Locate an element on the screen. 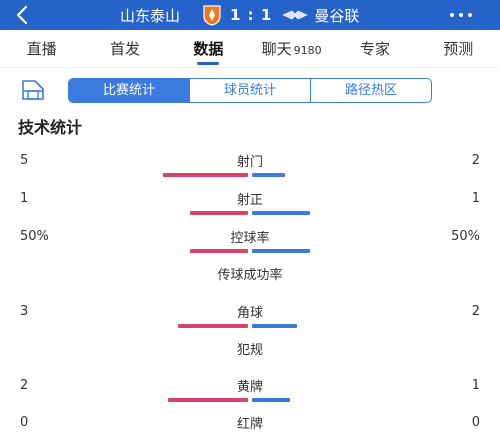 This screenshot has height=440, width=500. stat-row-yellow-cards: 2 黄牌 1 is located at coordinates (250, 394).